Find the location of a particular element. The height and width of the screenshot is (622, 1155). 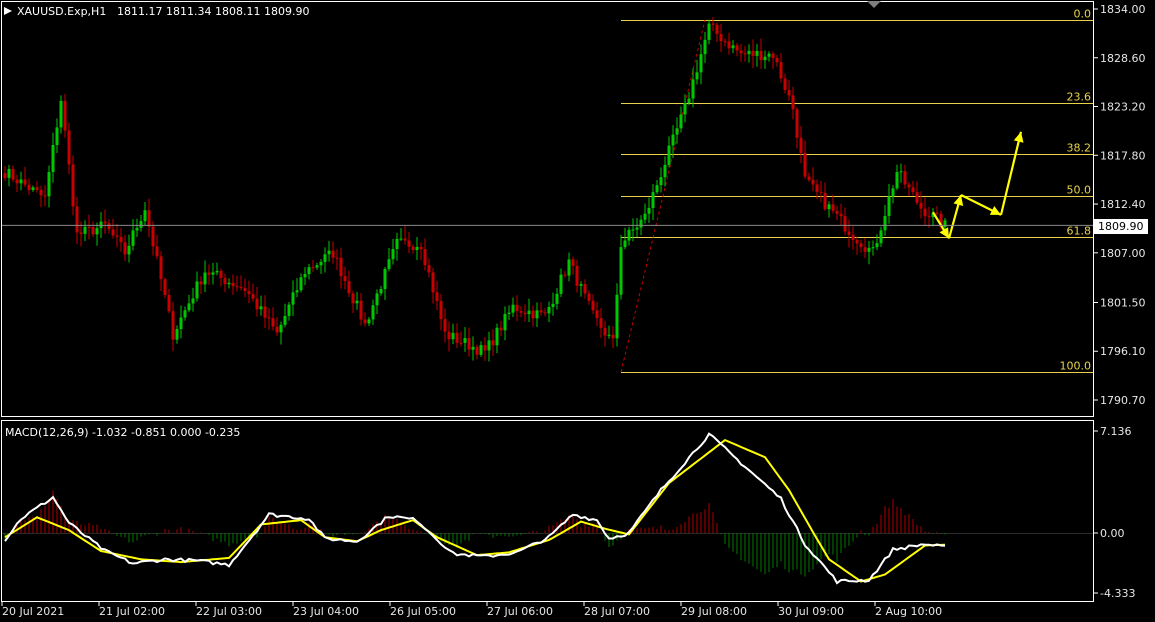

price-axis-label: 1834.00 is located at coordinates (1123, 9).